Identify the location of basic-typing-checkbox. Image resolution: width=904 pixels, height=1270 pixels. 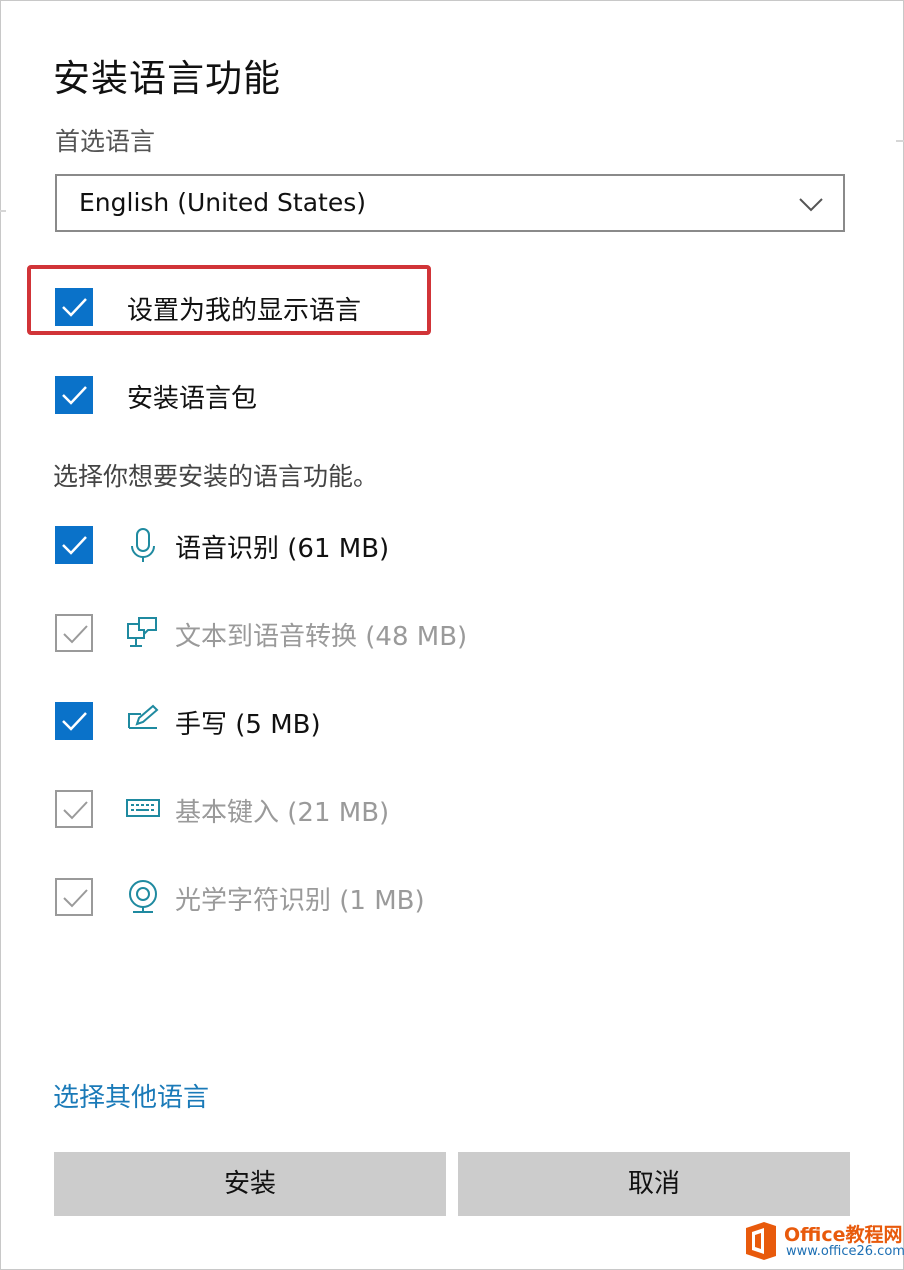
(74, 809).